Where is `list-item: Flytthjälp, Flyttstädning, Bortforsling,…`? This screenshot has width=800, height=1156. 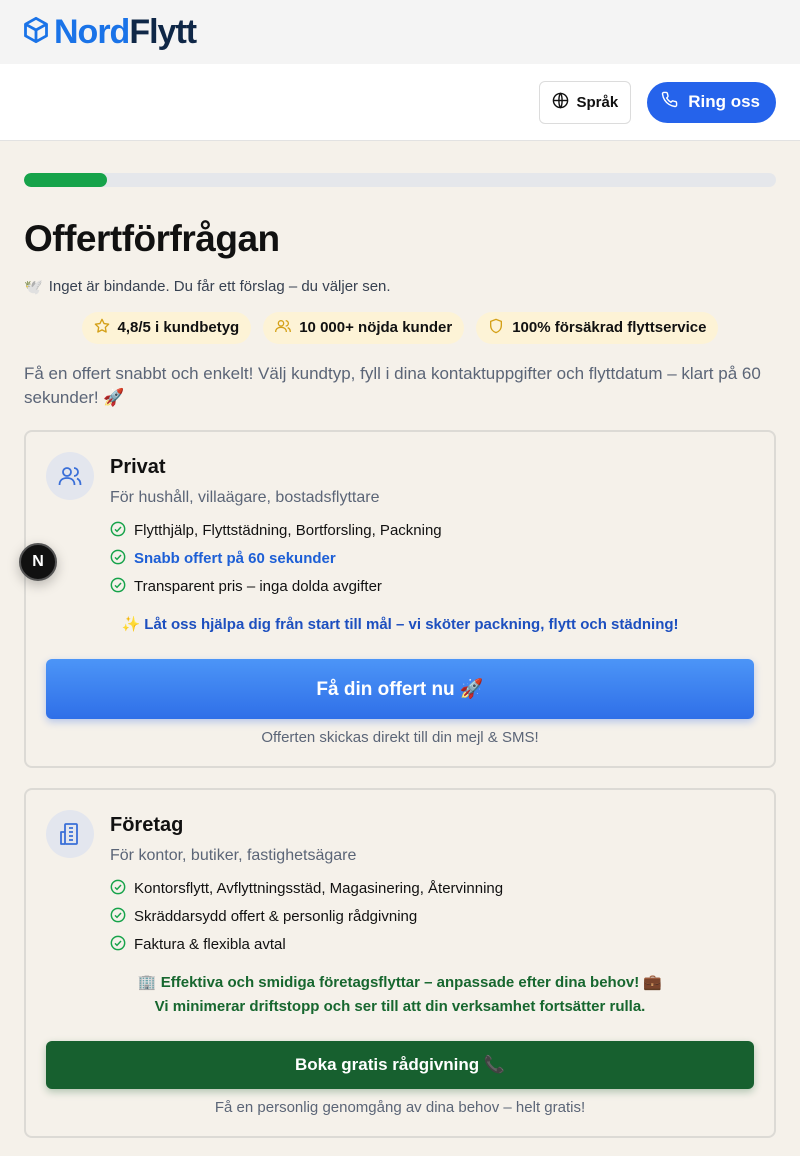
list-item: Flytthjälp, Flyttstädning, Bortforsling,… is located at coordinates (432, 531).